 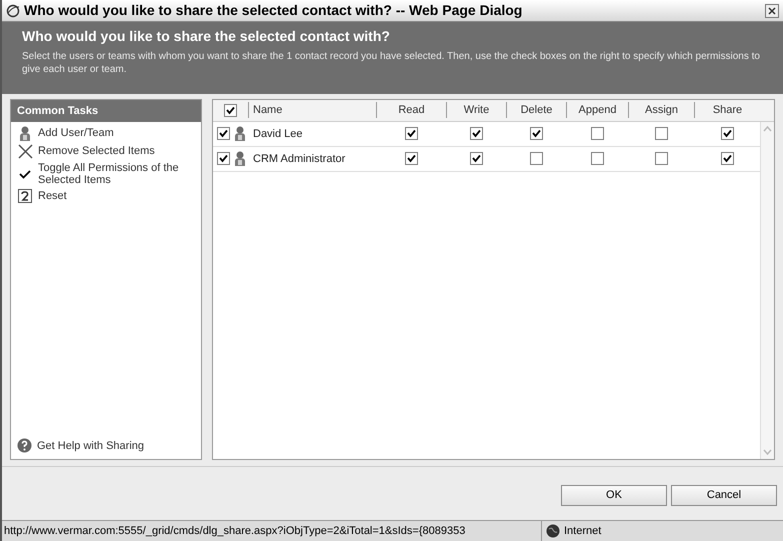 I want to click on column-header: Name, so click(x=312, y=110).